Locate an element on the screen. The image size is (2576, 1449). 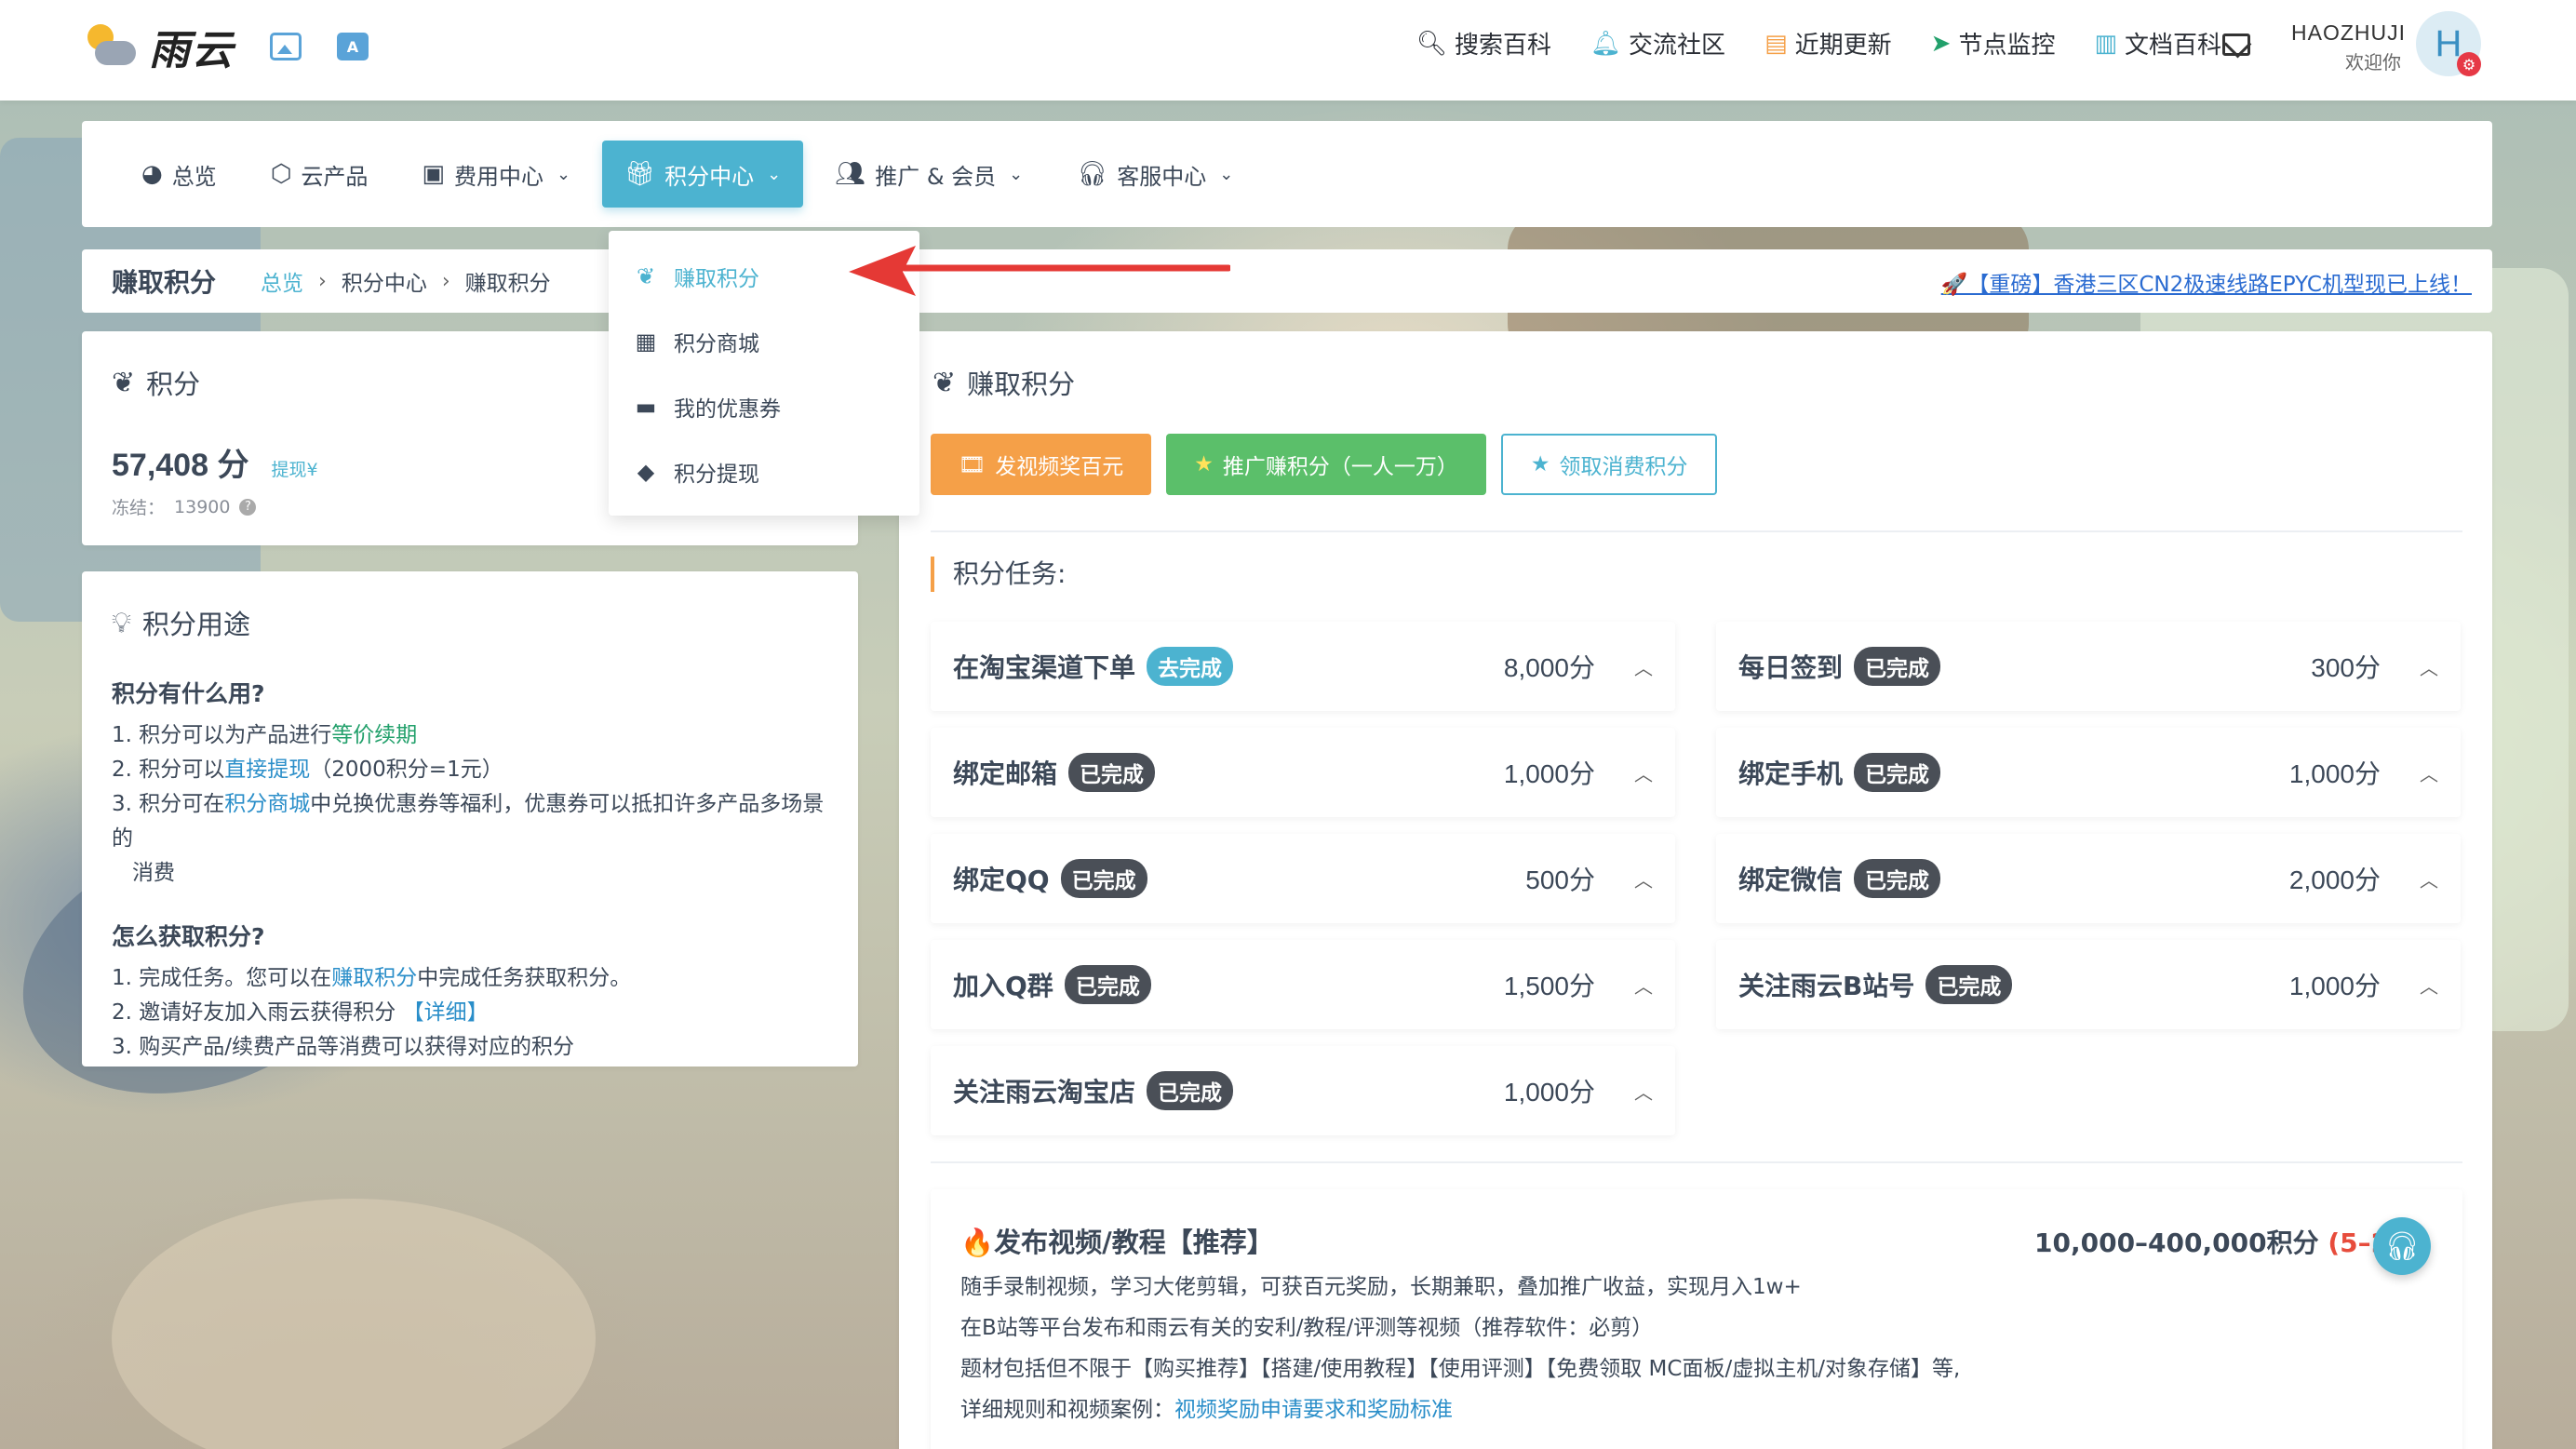
nav-cloud-products: ⬡ 云产品 is located at coordinates (319, 174).